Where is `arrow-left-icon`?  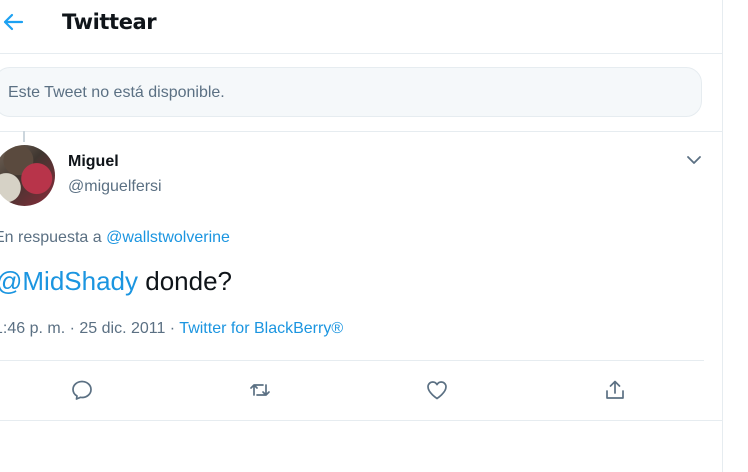 arrow-left-icon is located at coordinates (13, 22).